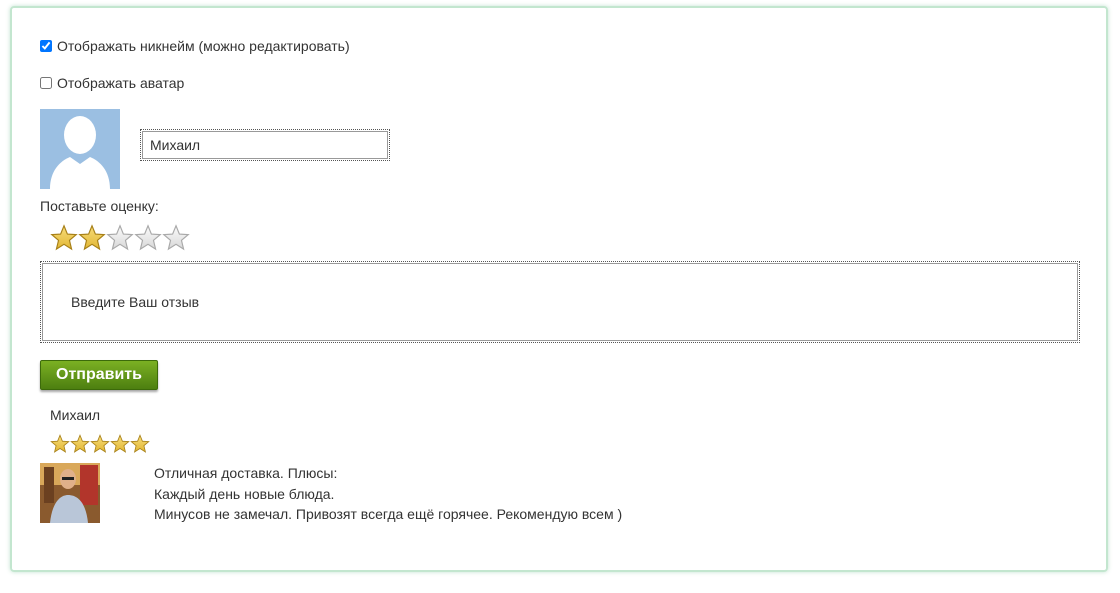 This screenshot has width=1120, height=593. I want to click on show-nickname-checkbox, so click(46, 46).